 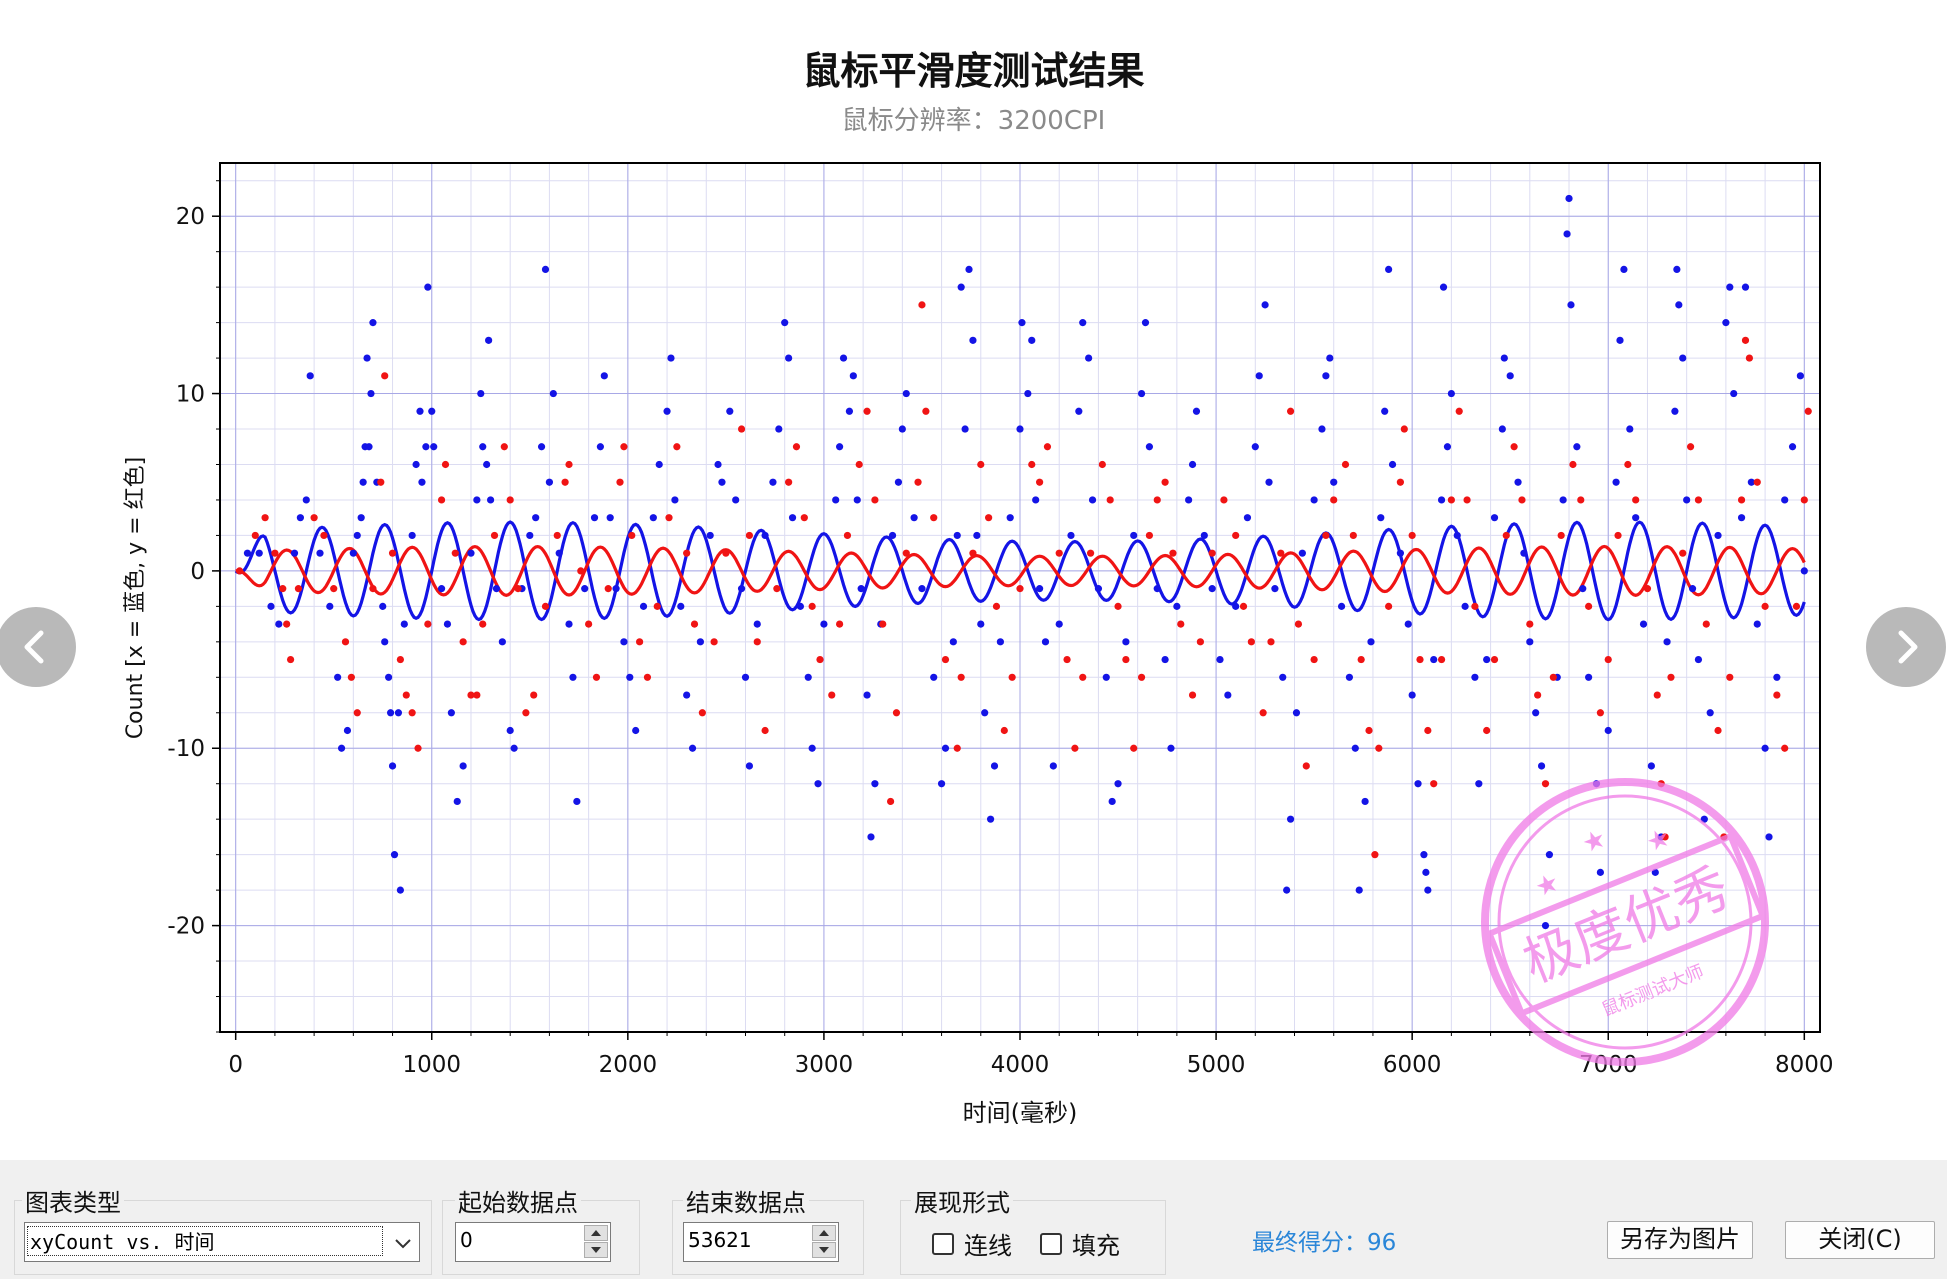 I want to click on fill-label: 填充, so click(x=1096, y=1246).